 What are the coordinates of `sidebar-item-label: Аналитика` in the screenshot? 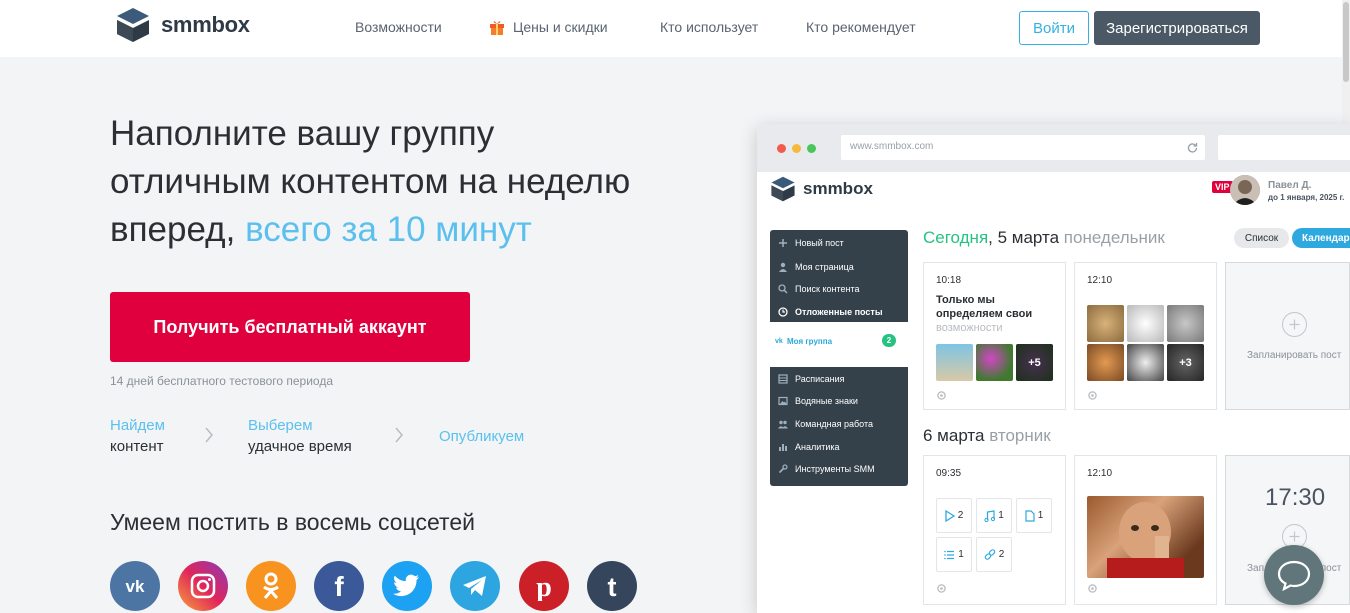 It's located at (817, 447).